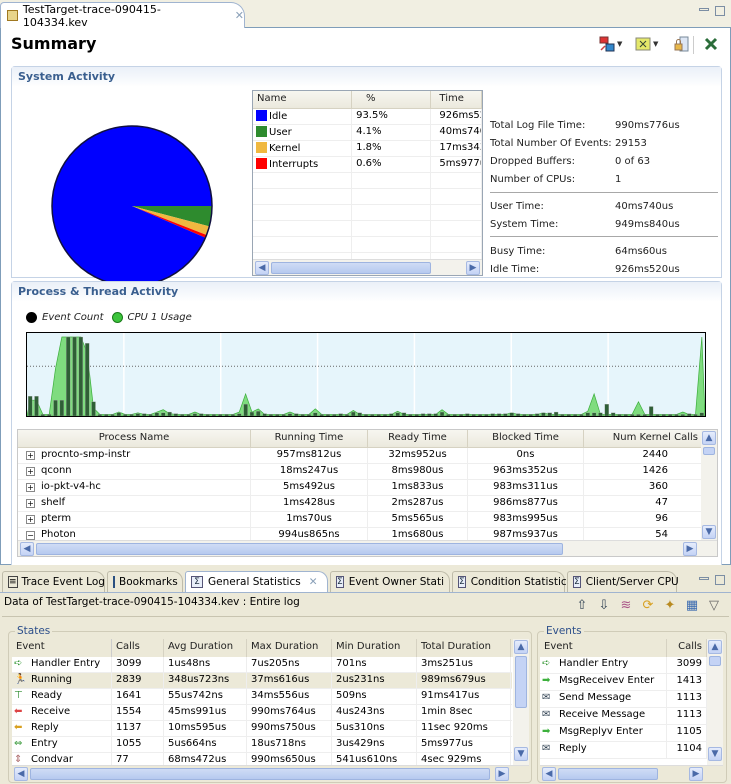  I want to click on column-header-time: Time, so click(456, 99).